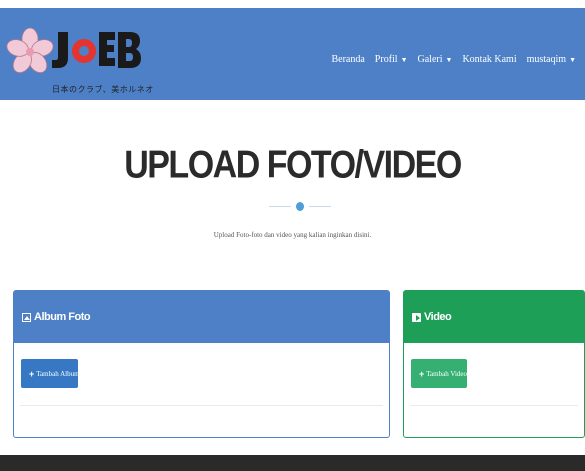 This screenshot has height=471, width=585. I want to click on divider-dot, so click(300, 206).